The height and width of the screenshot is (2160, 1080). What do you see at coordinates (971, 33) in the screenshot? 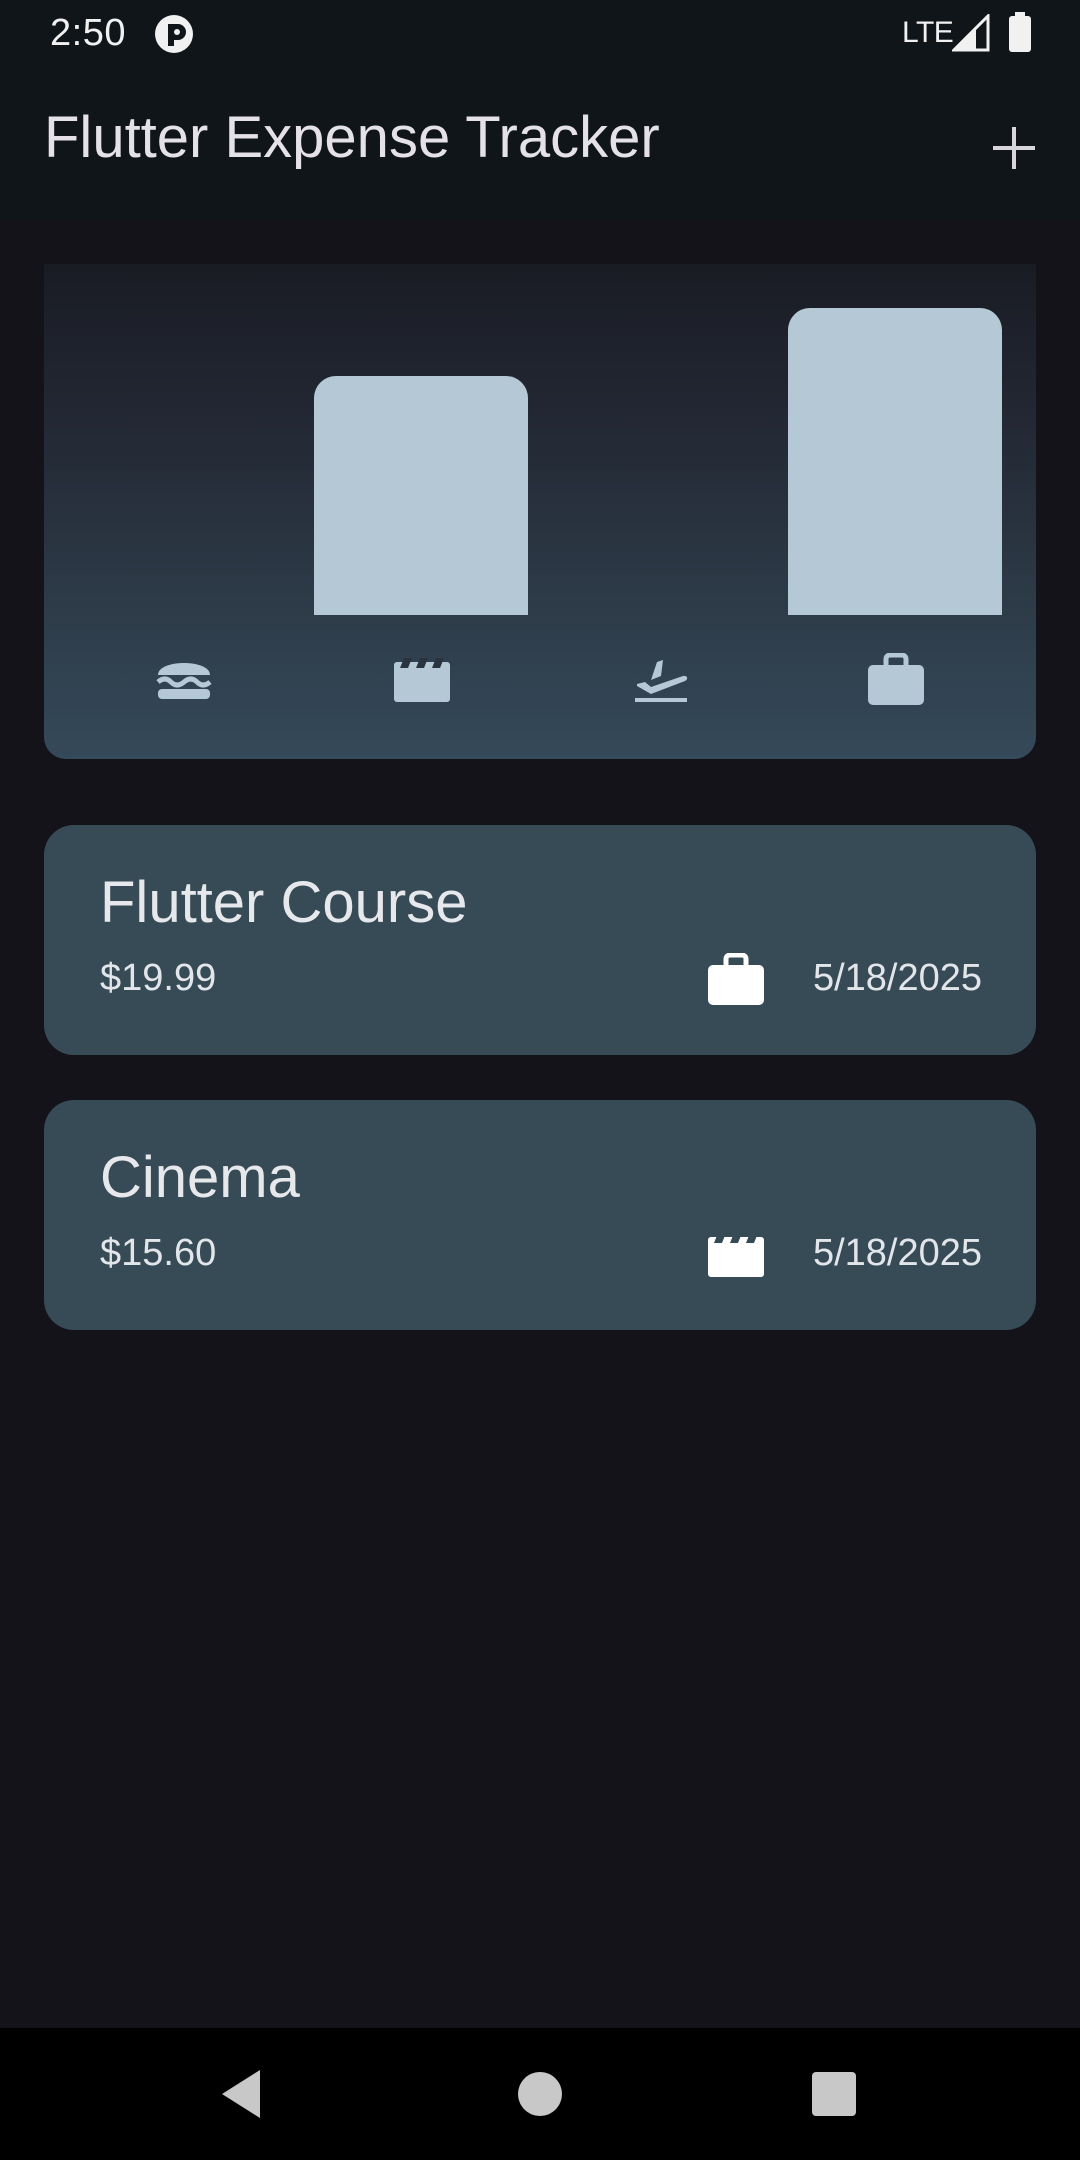
I see `signal-icon` at bounding box center [971, 33].